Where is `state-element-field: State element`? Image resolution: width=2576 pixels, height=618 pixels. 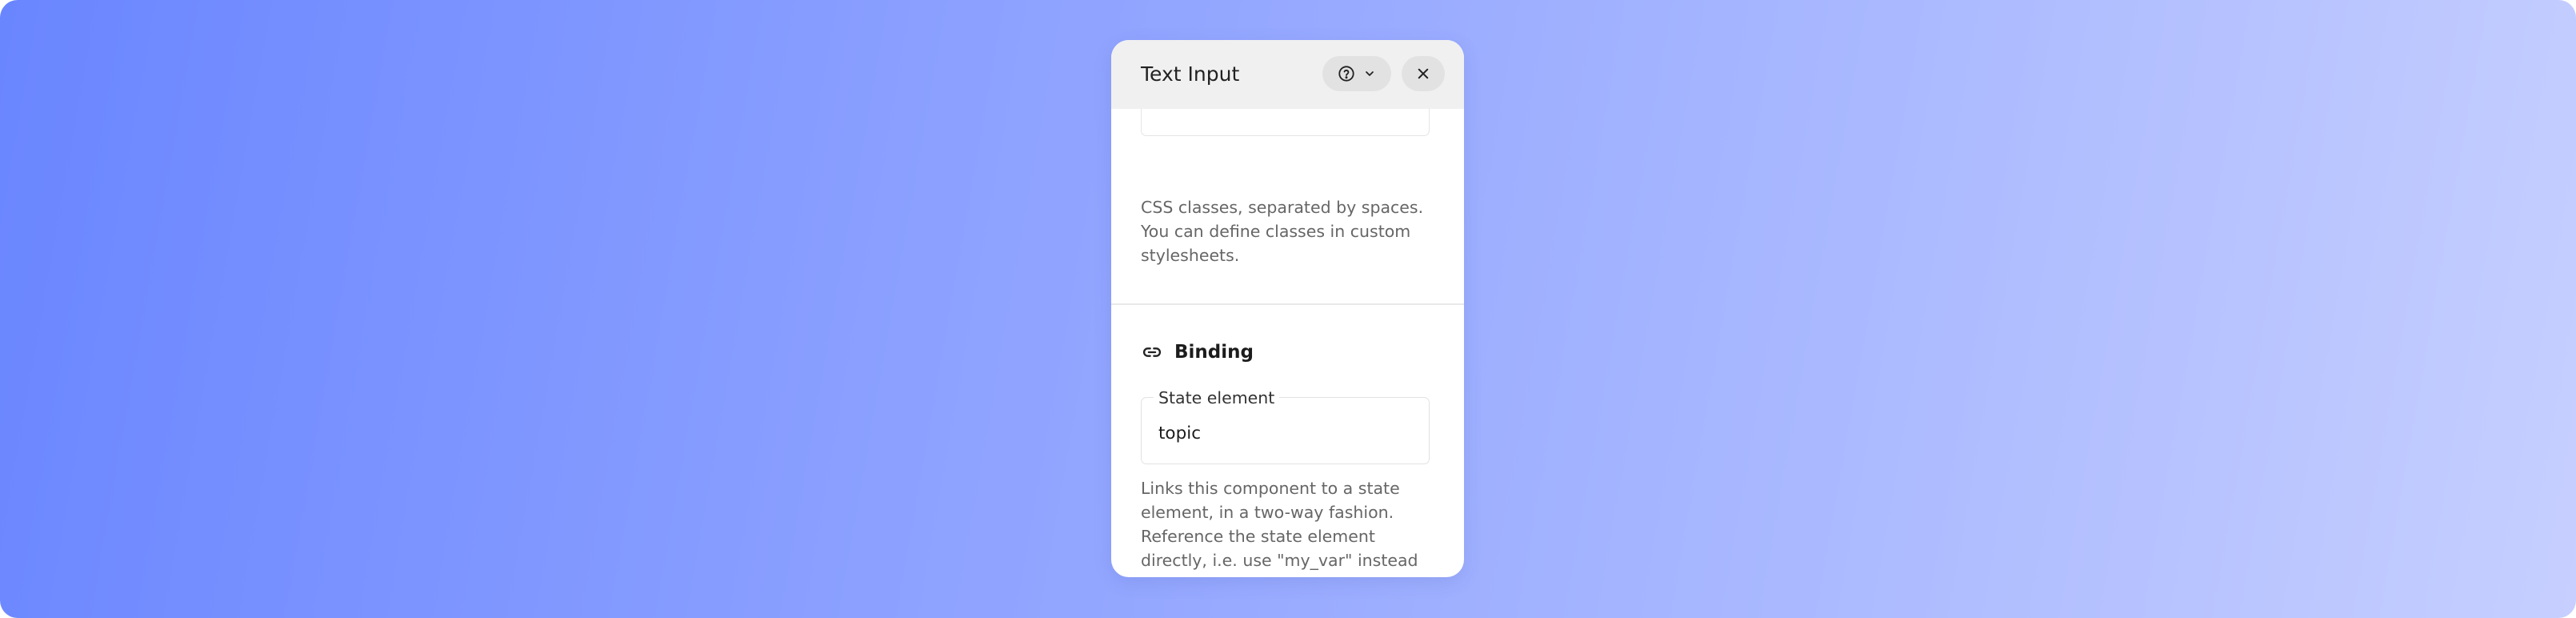 state-element-field: State element is located at coordinates (1285, 426).